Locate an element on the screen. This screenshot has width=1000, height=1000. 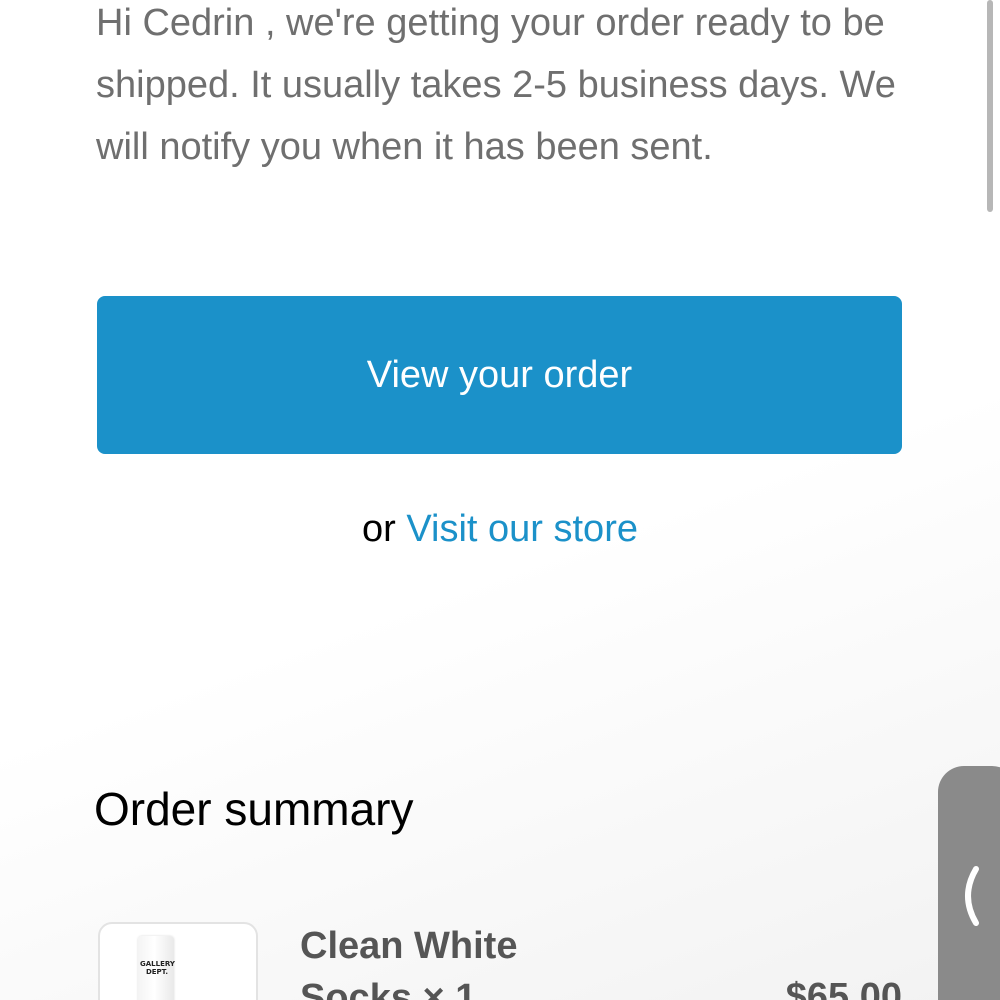
brand-logo-line2: DEPT. is located at coordinates (157, 972).